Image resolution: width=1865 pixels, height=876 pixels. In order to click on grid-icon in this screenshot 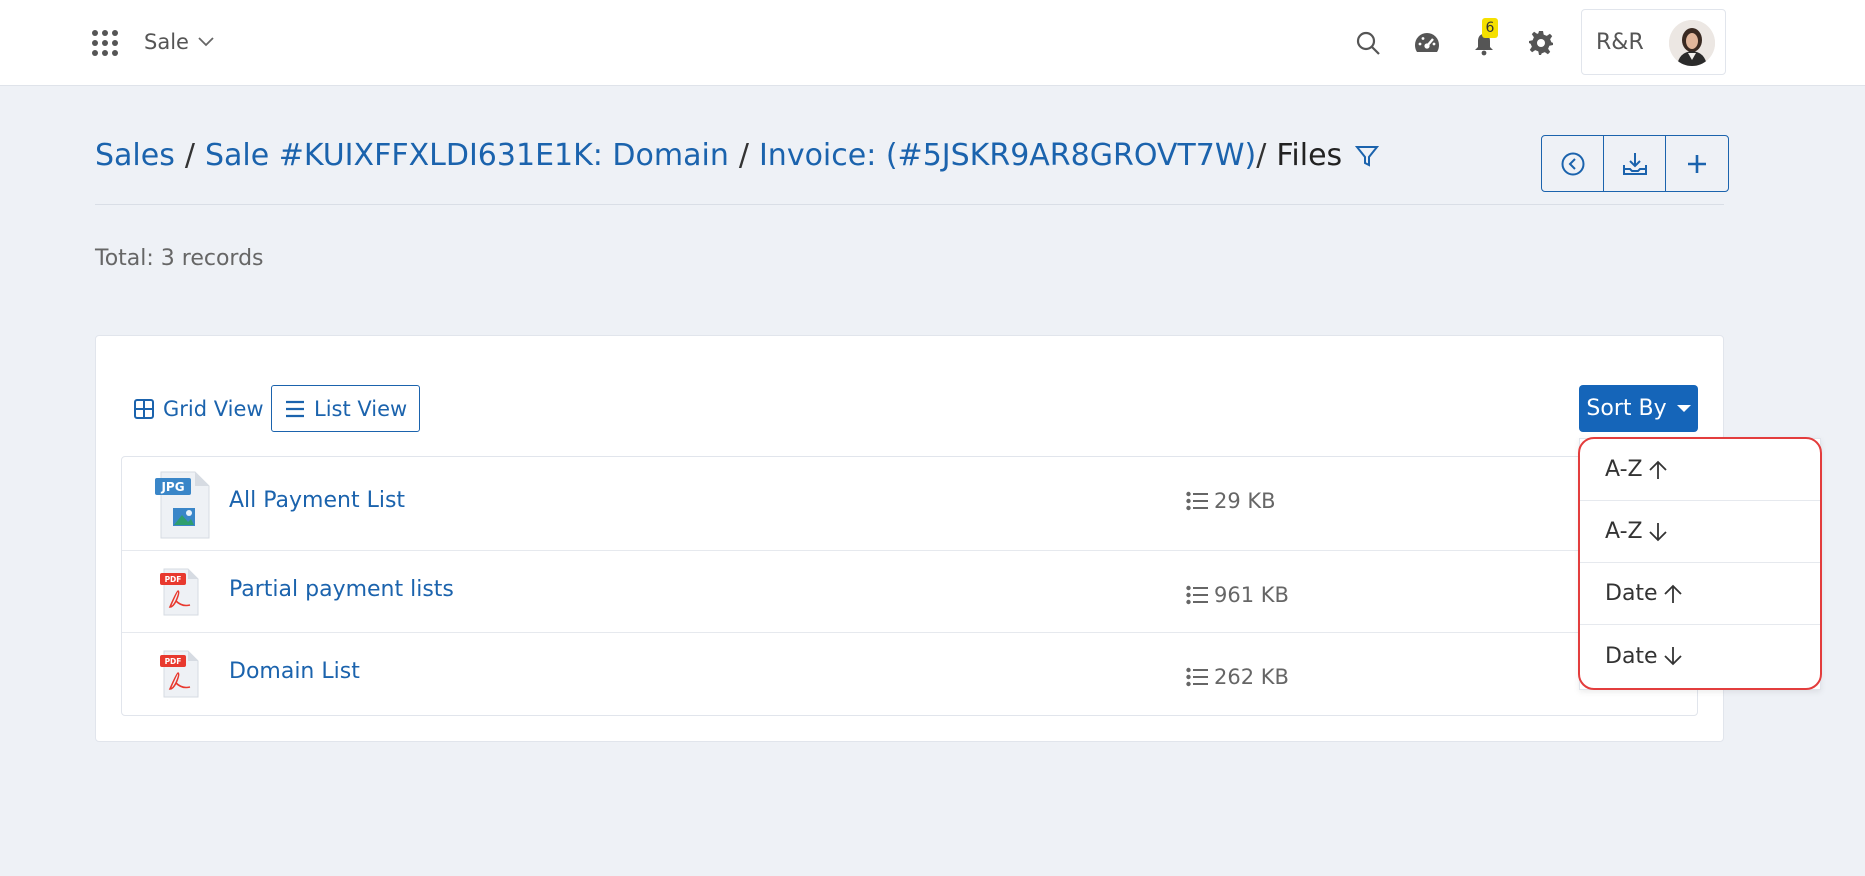, I will do `click(144, 409)`.